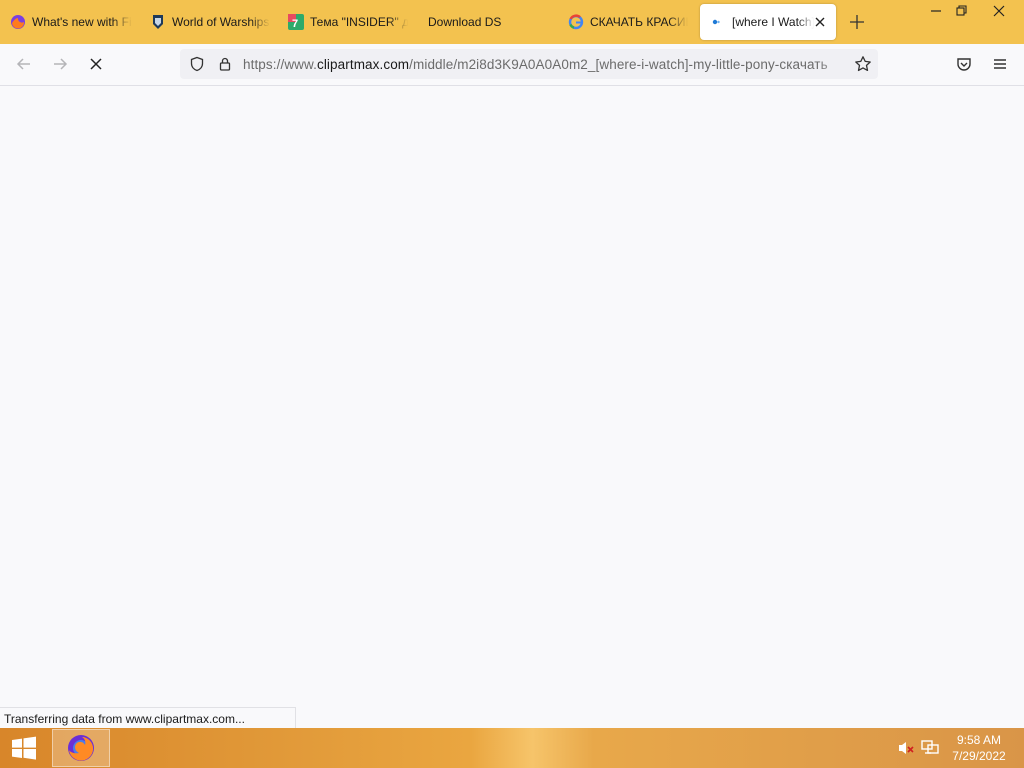 This screenshot has width=1024, height=768. What do you see at coordinates (197, 64) in the screenshot?
I see `tracking-protection-shield-icon` at bounding box center [197, 64].